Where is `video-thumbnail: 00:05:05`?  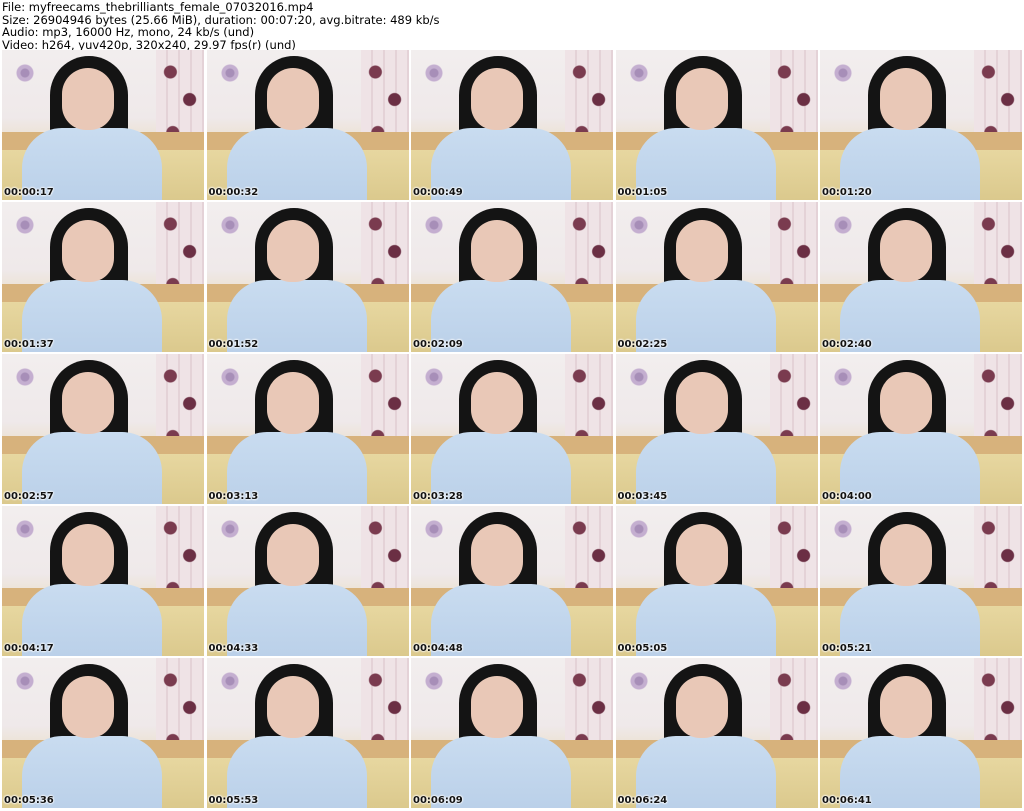 video-thumbnail: 00:05:05 is located at coordinates (716, 581).